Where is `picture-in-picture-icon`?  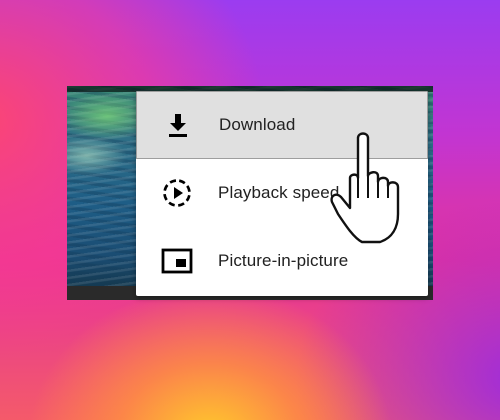
picture-in-picture-icon is located at coordinates (177, 261).